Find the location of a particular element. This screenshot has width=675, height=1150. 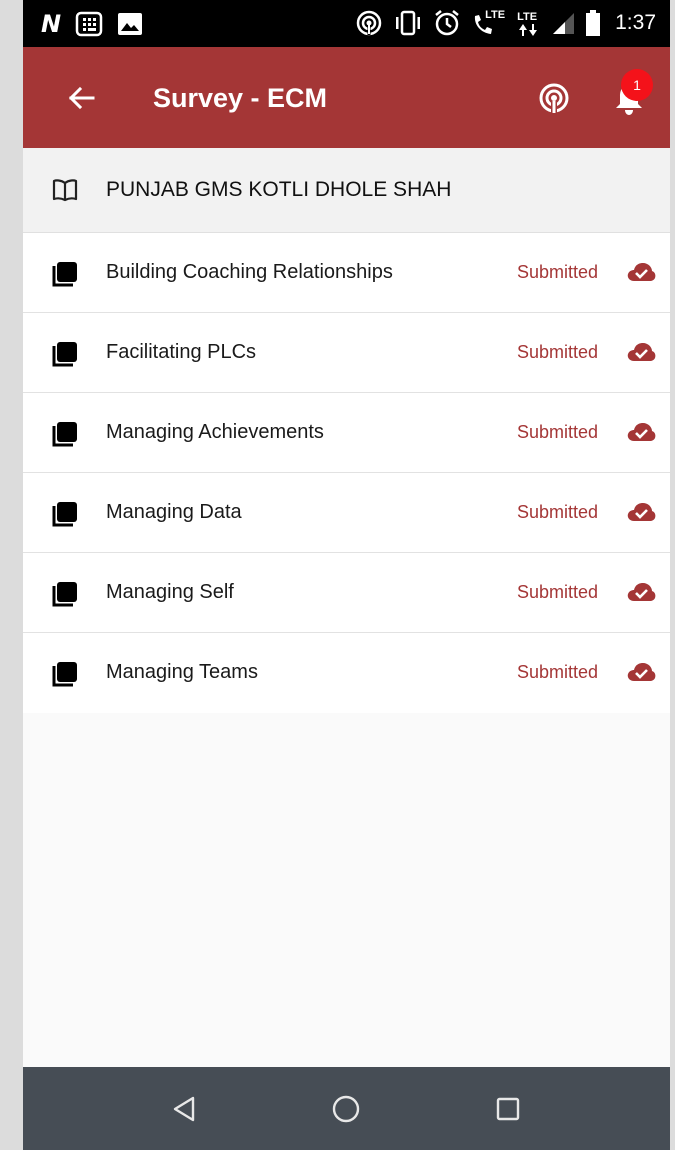

image-icon is located at coordinates (130, 24).